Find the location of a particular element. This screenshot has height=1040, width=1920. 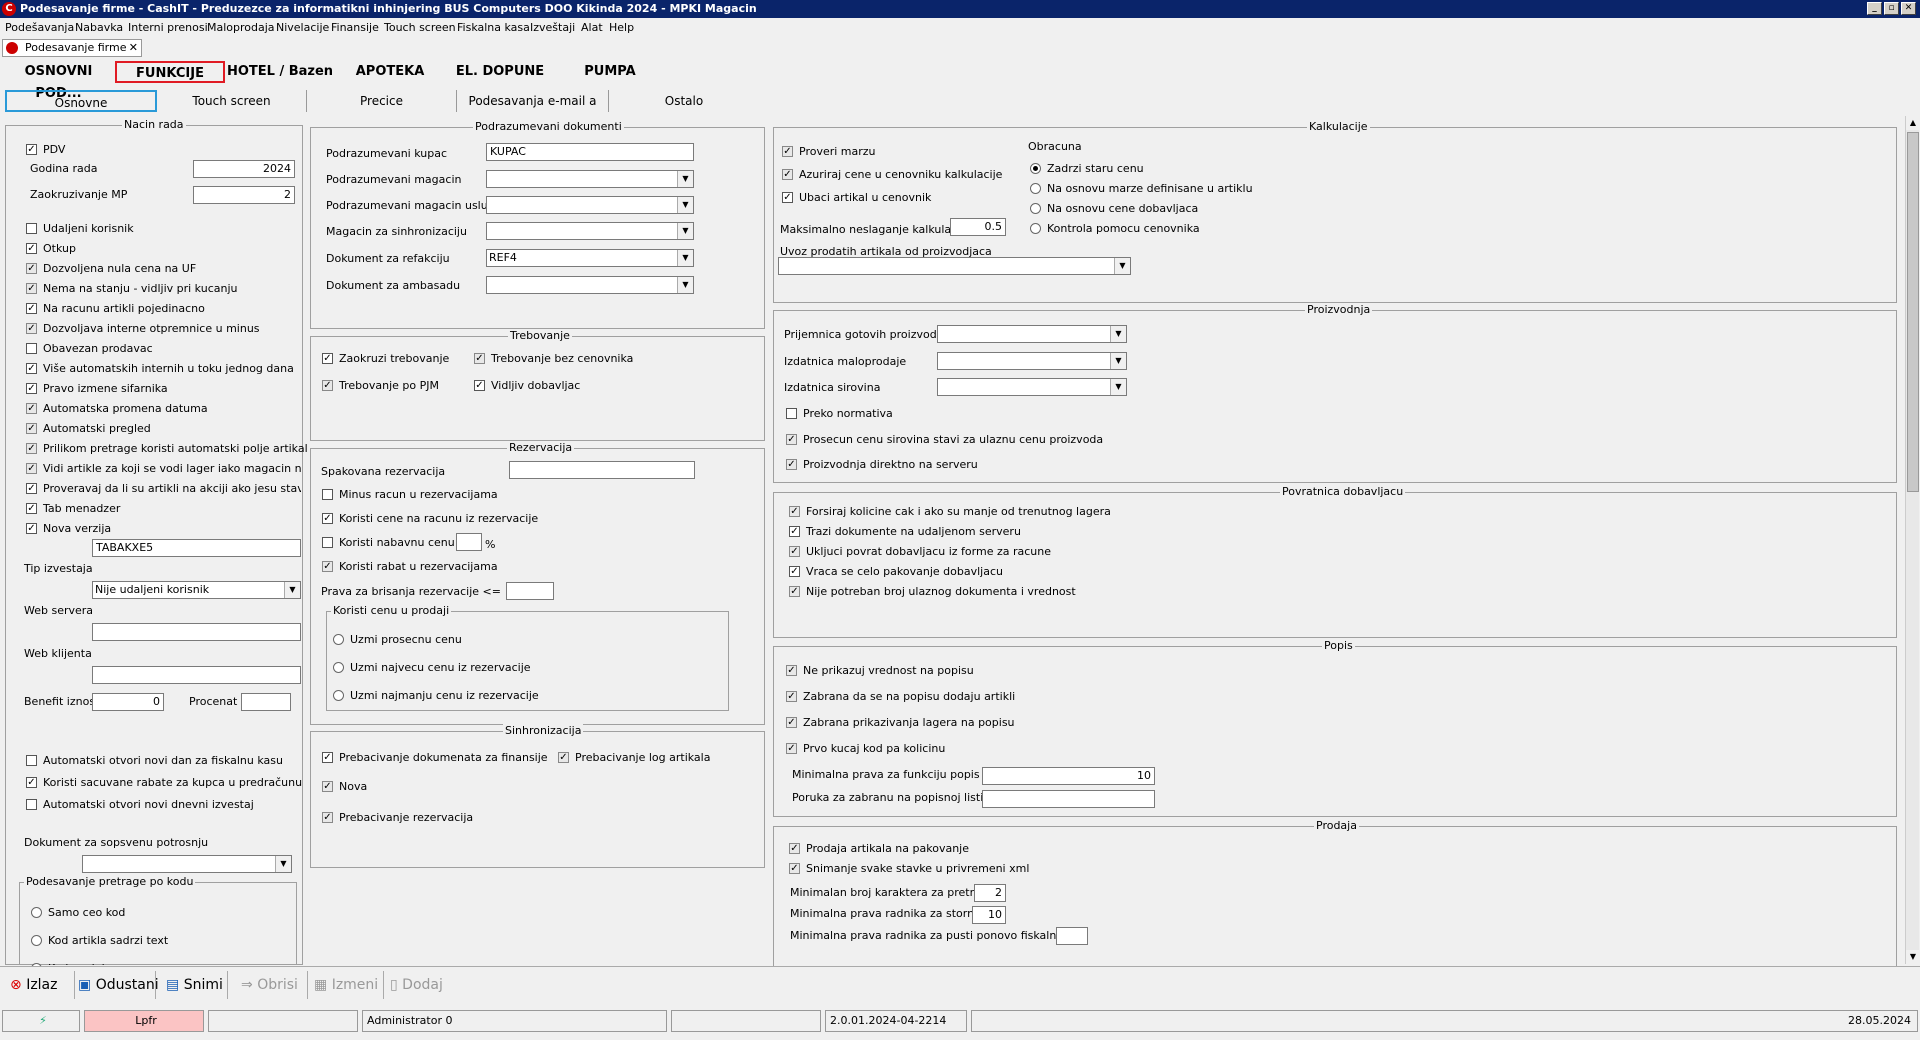

prosecna-cena-radio is located at coordinates (338, 639).